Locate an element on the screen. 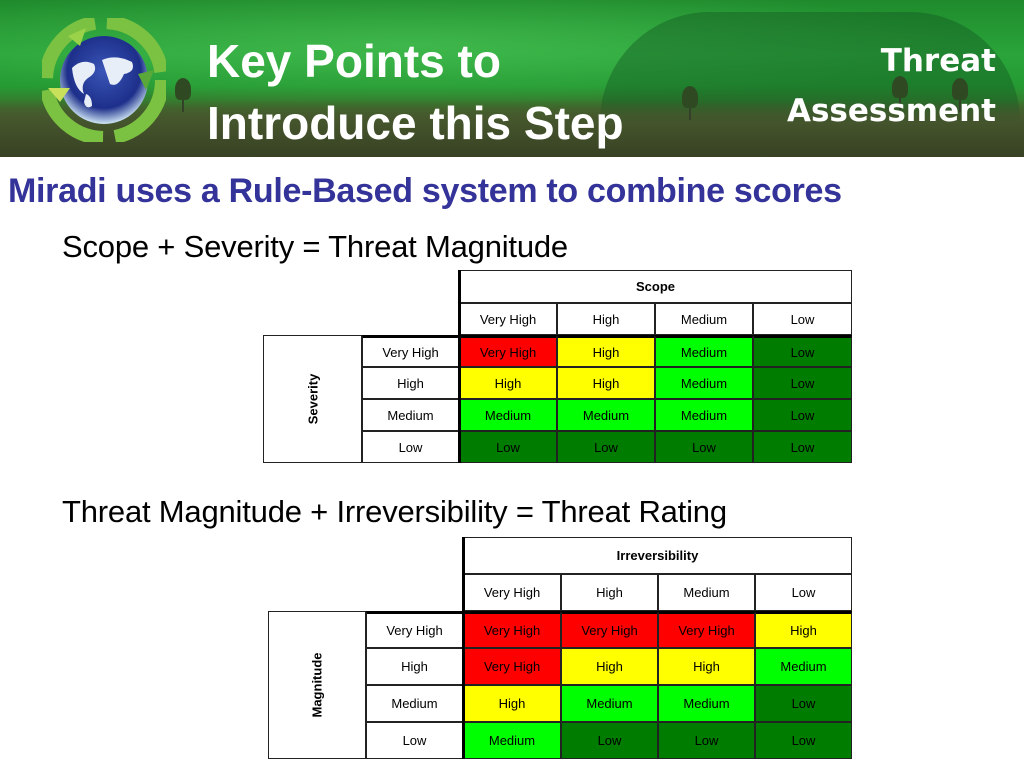 The image size is (1024, 768). section-tag-line2: Assessment is located at coordinates (891, 111).